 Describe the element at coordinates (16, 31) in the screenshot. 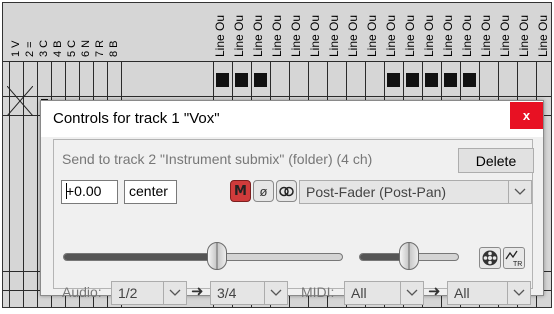

I see `channel-header: 1 V` at that location.